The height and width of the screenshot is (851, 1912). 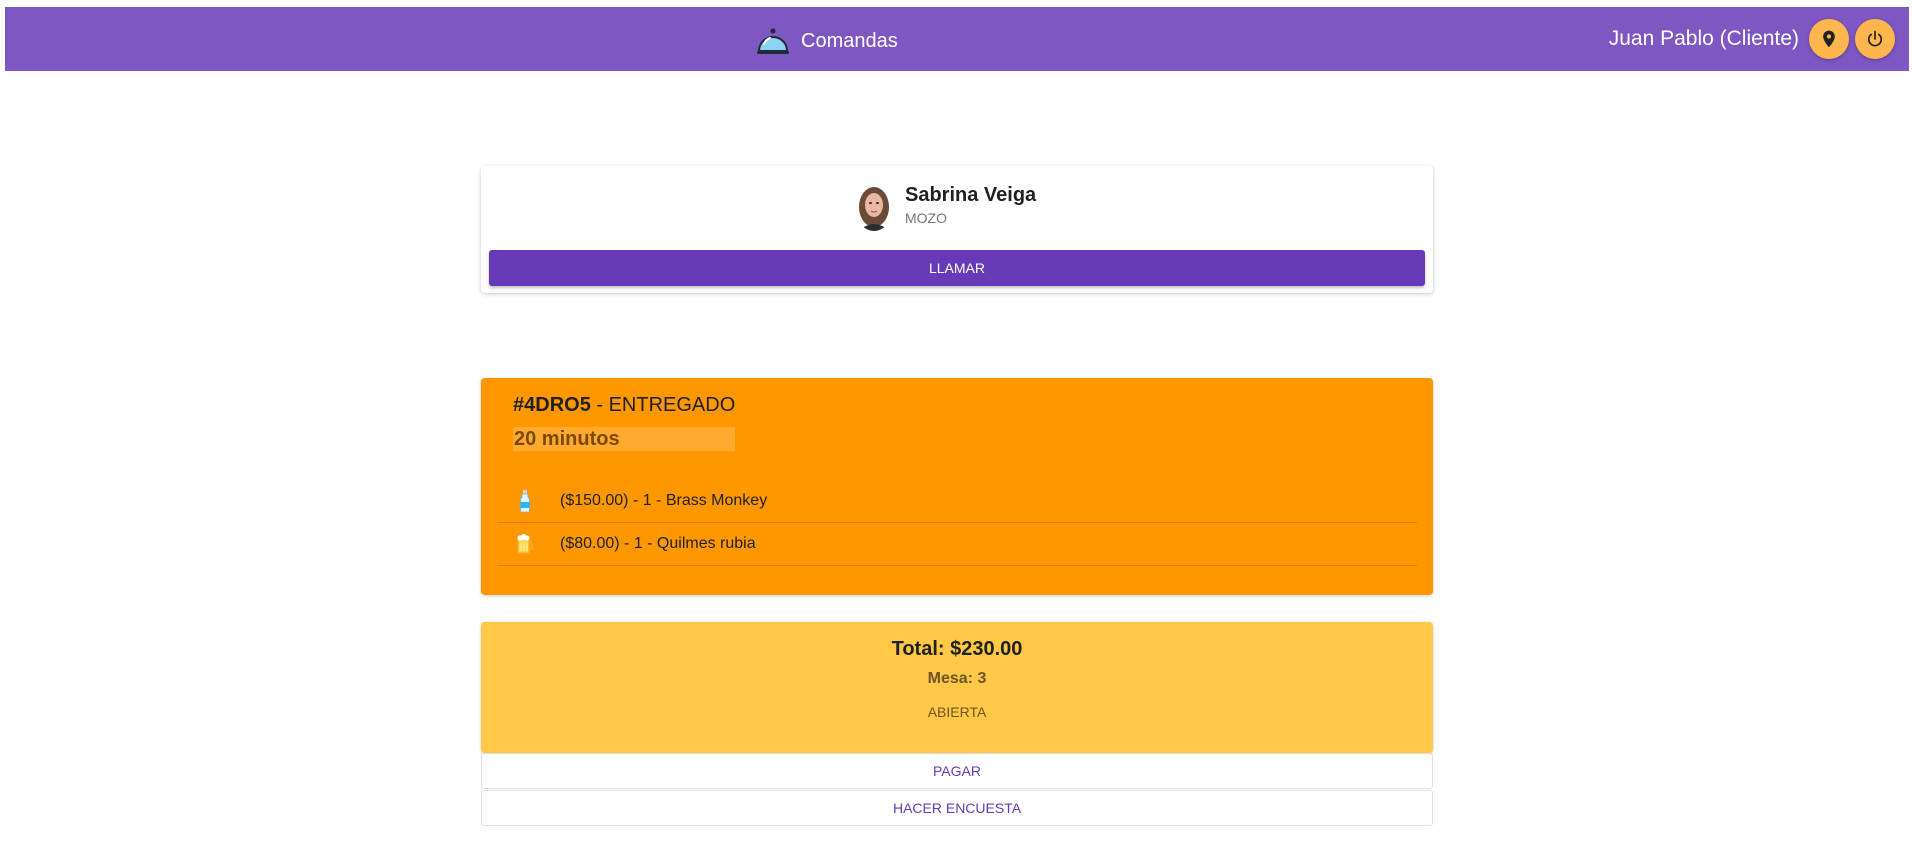 I want to click on location-button, so click(x=1829, y=39).